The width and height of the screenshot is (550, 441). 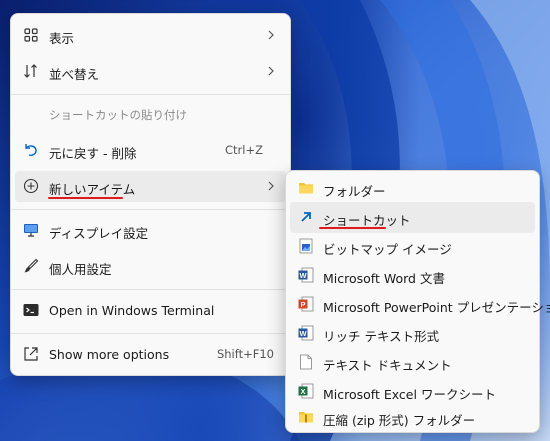 What do you see at coordinates (306, 362) in the screenshot?
I see `text-document-icon` at bounding box center [306, 362].